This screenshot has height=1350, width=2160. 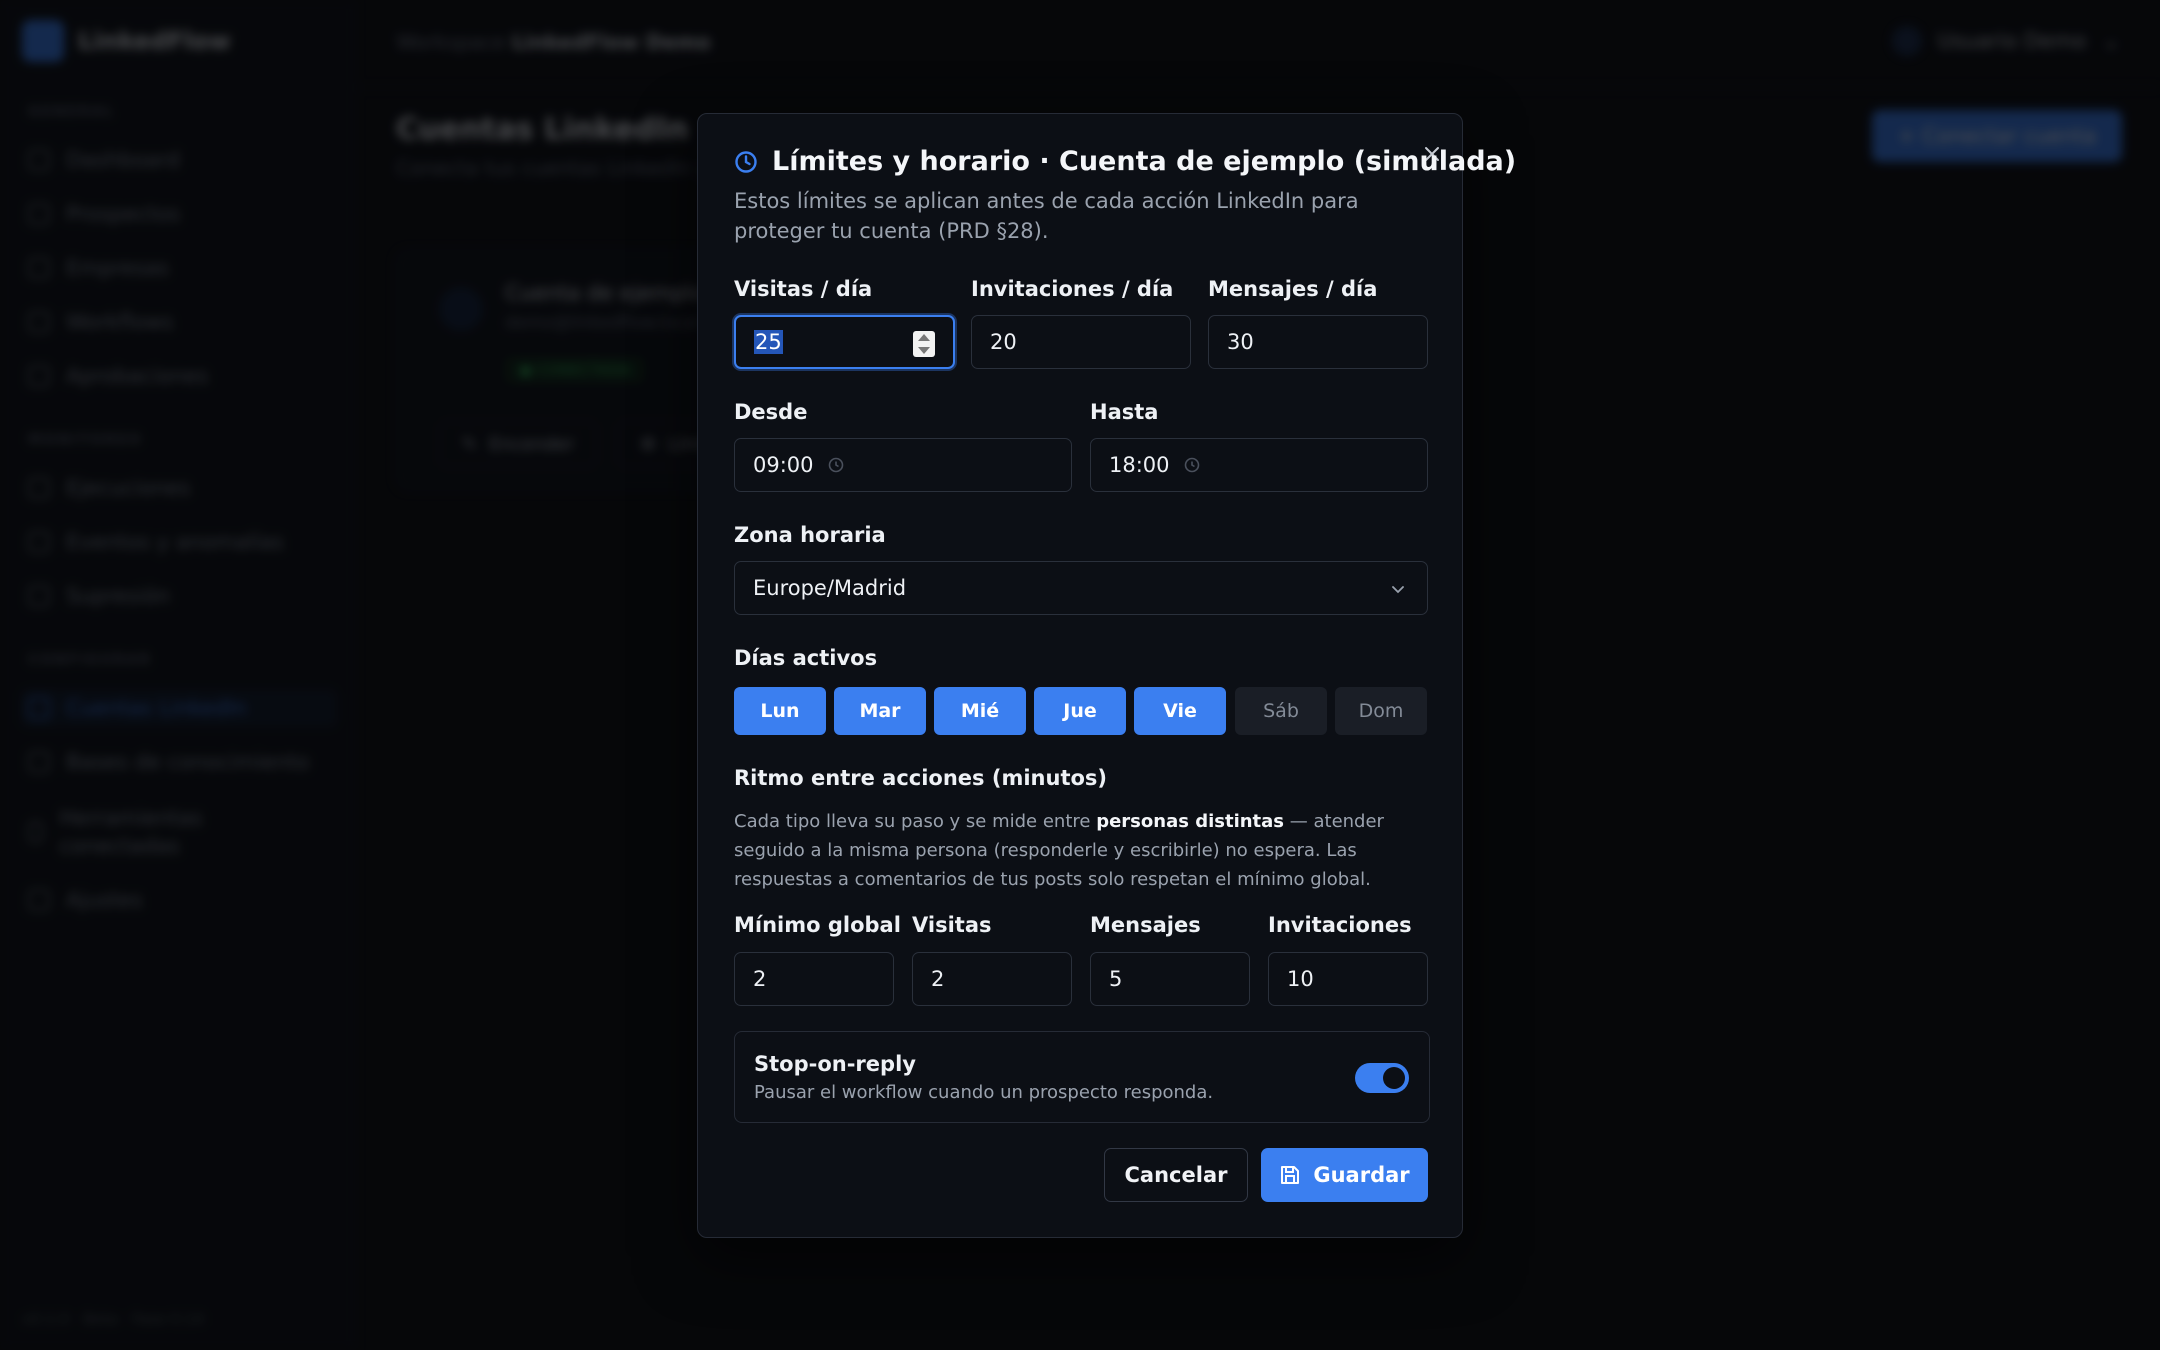 I want to click on timezone-select: Europe/Madrid, so click(x=1081, y=588).